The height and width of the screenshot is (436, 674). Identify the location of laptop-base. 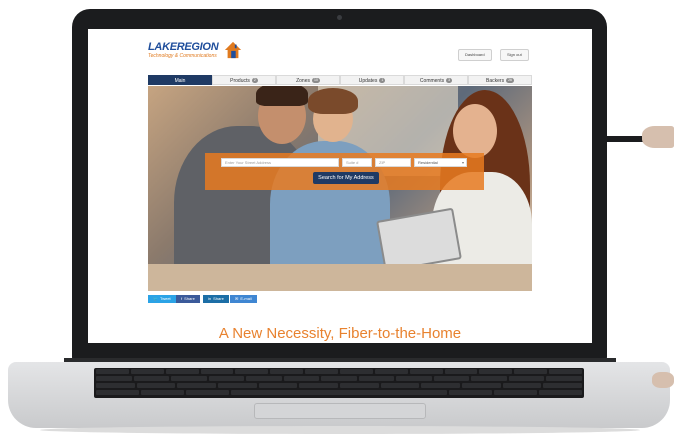
(339, 395).